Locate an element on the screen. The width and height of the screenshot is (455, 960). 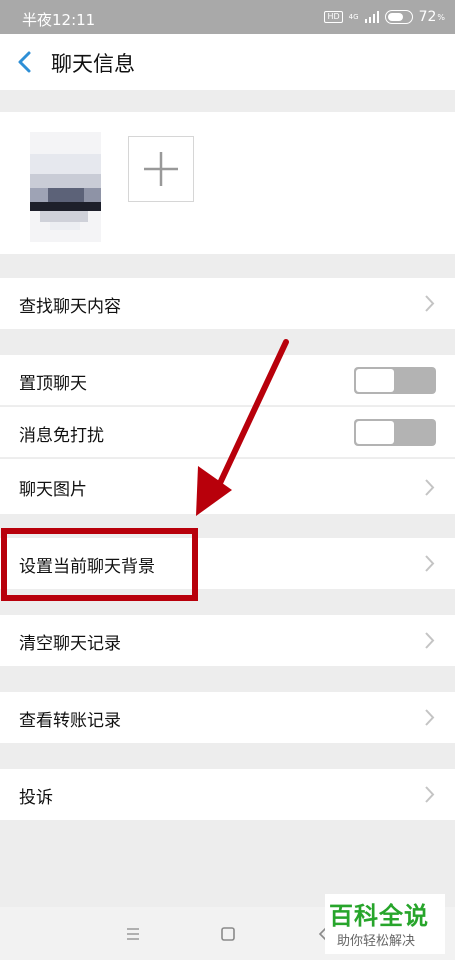
pin-chat-toggle is located at coordinates (395, 380).